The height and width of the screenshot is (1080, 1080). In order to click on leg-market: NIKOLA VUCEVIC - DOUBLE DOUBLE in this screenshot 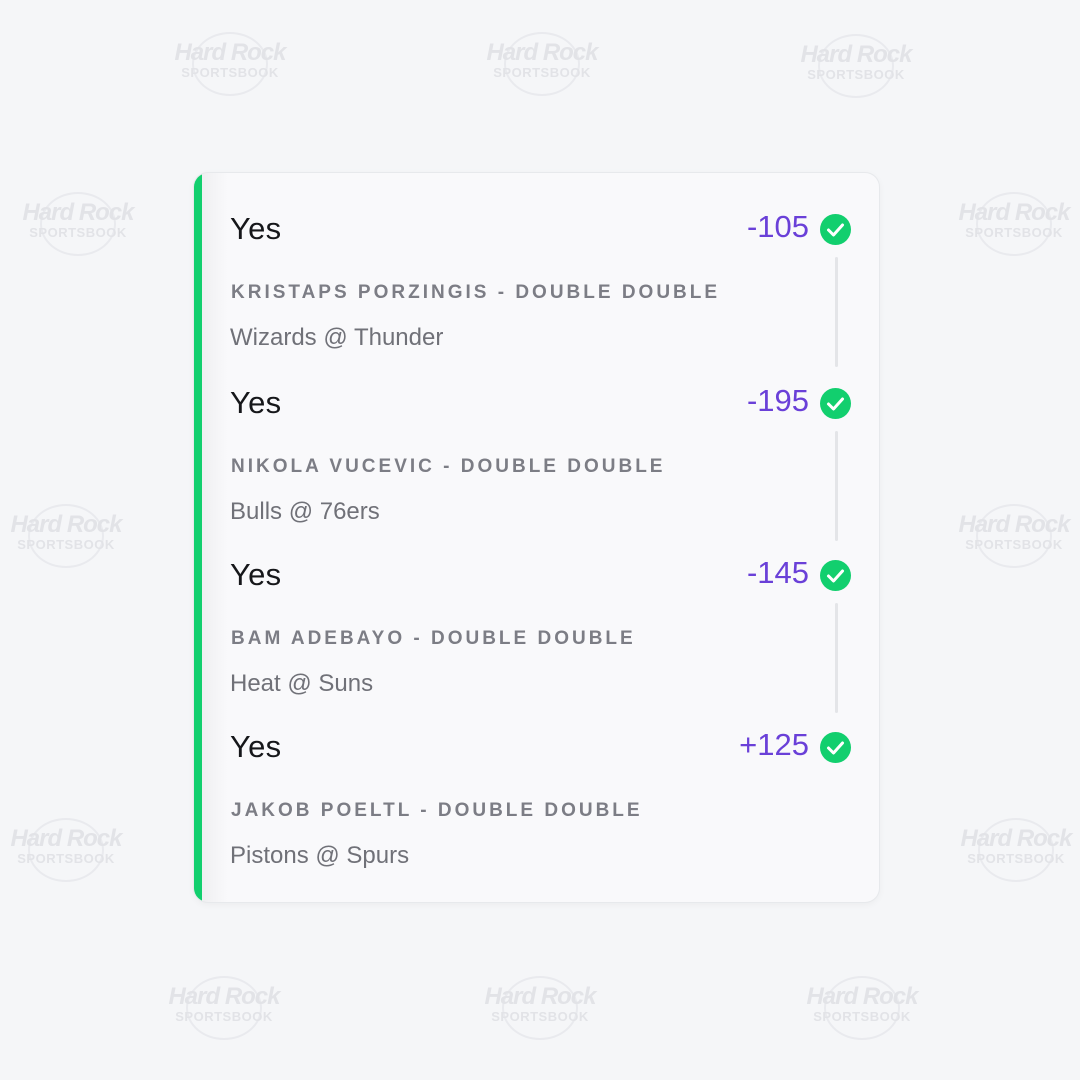, I will do `click(448, 466)`.